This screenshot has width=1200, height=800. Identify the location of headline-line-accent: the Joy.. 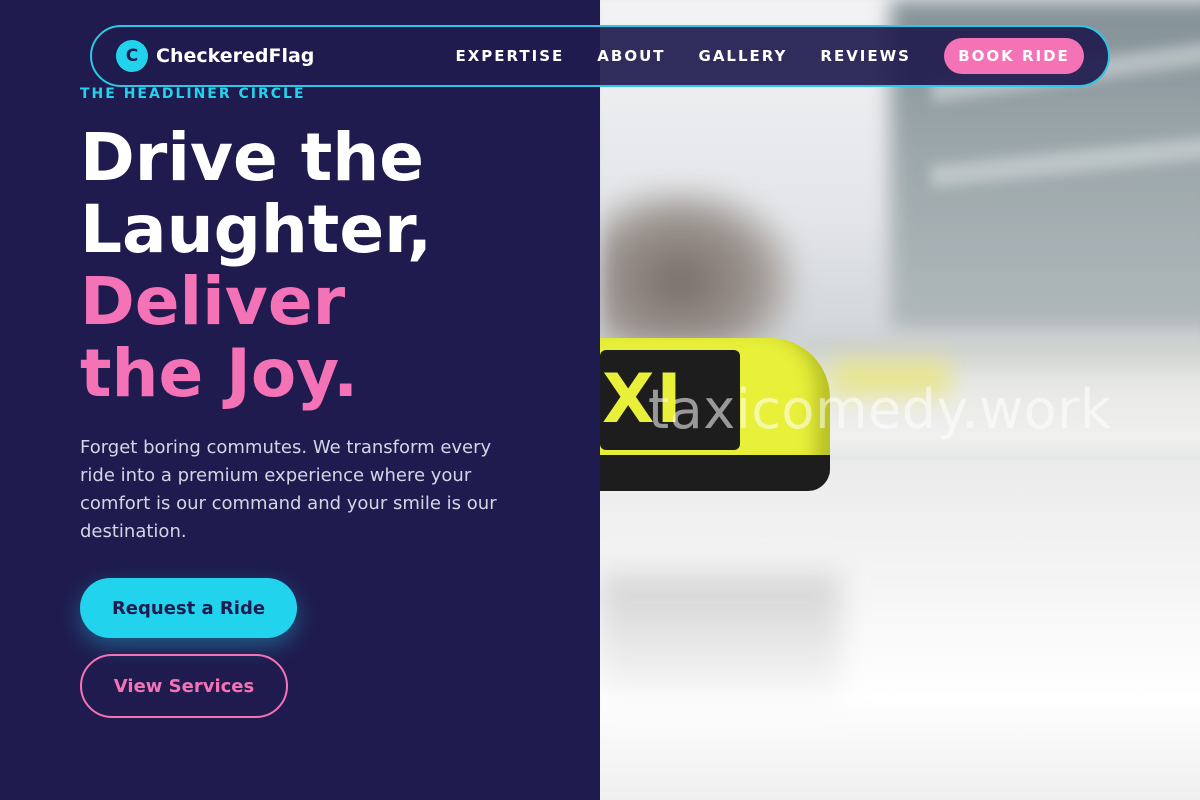
(219, 373).